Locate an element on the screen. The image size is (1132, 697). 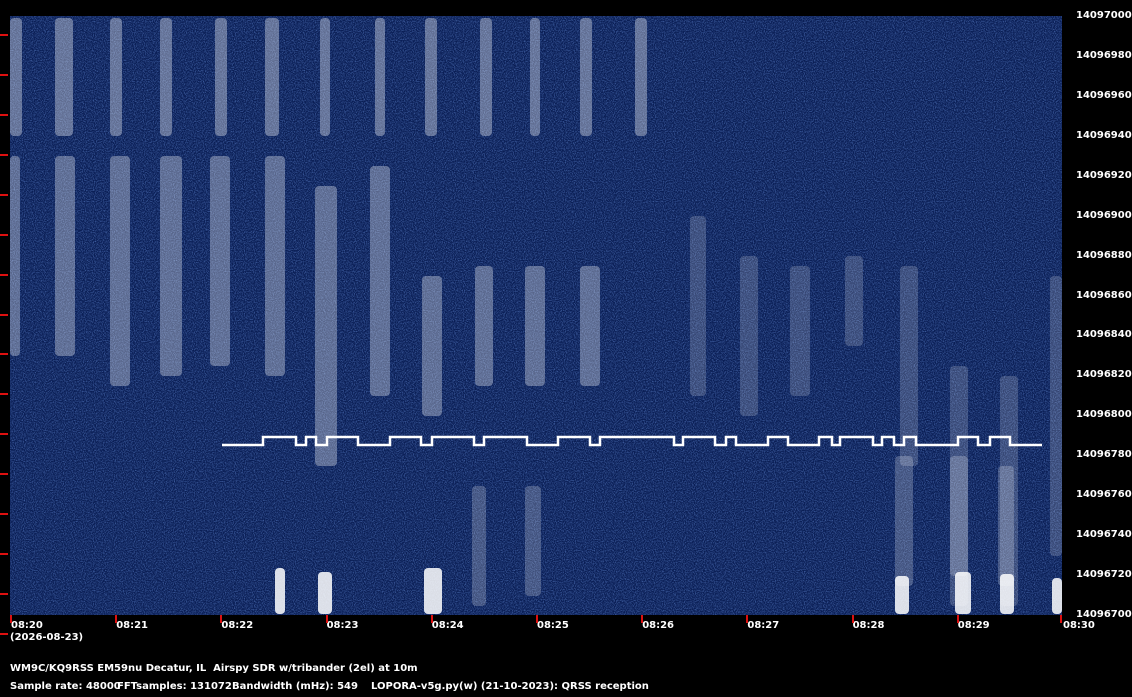
x-tick-label: 08:21 is located at coordinates (132, 625).